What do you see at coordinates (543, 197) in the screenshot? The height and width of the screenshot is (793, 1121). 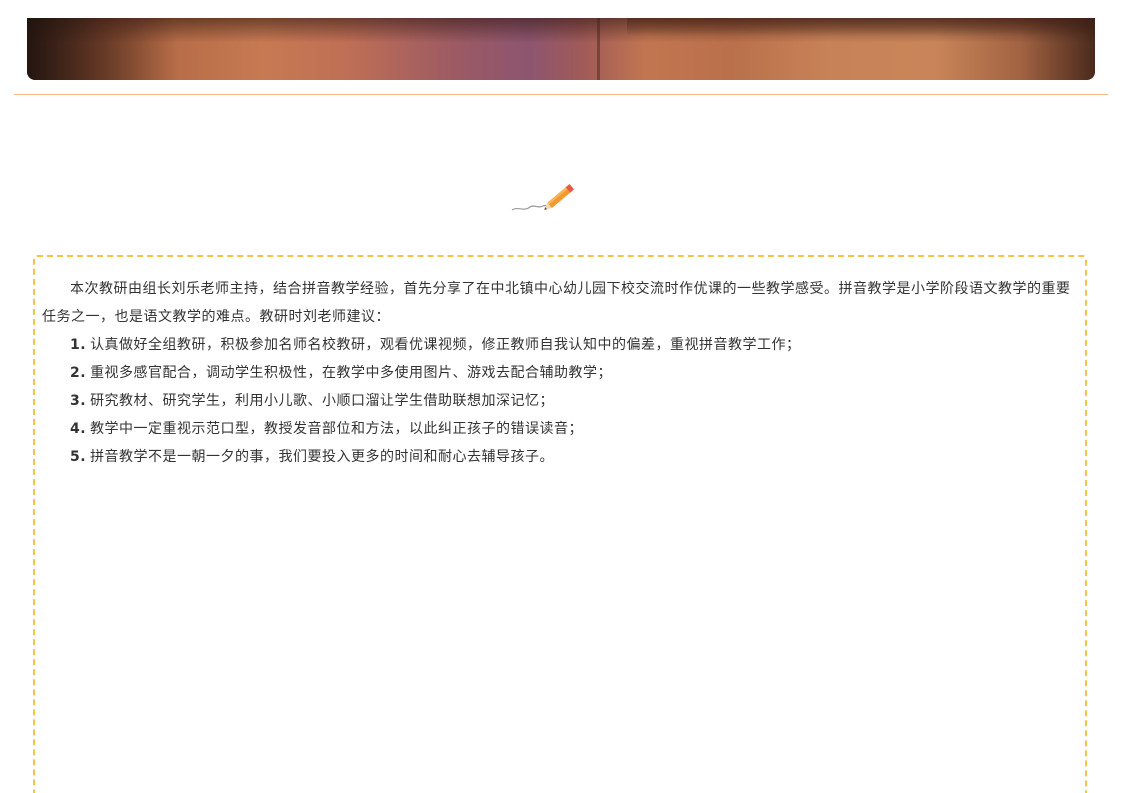 I see `pencil-icon` at bounding box center [543, 197].